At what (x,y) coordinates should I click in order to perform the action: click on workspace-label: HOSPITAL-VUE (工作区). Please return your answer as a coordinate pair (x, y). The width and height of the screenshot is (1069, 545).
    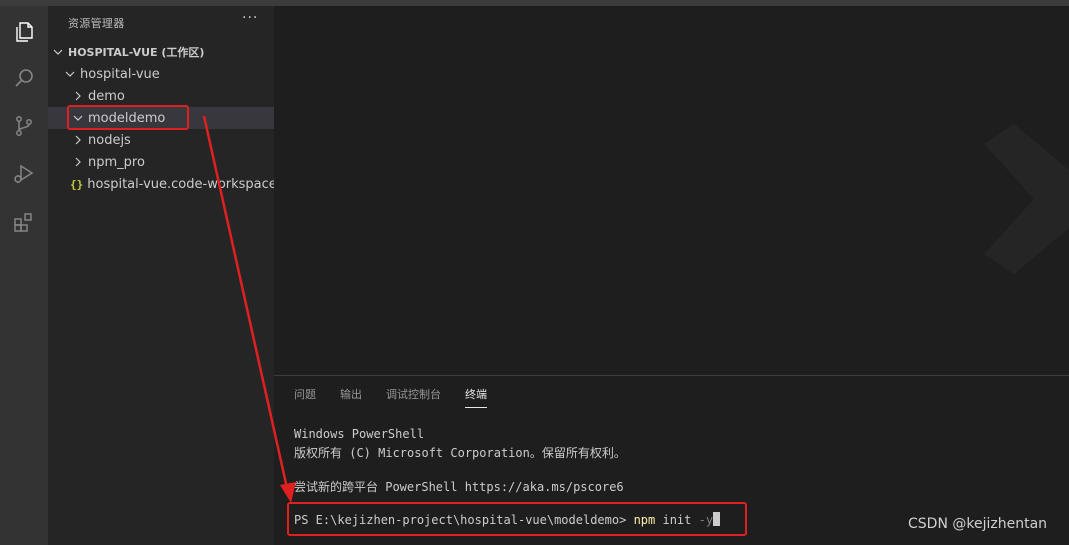
    Looking at the image, I should click on (136, 52).